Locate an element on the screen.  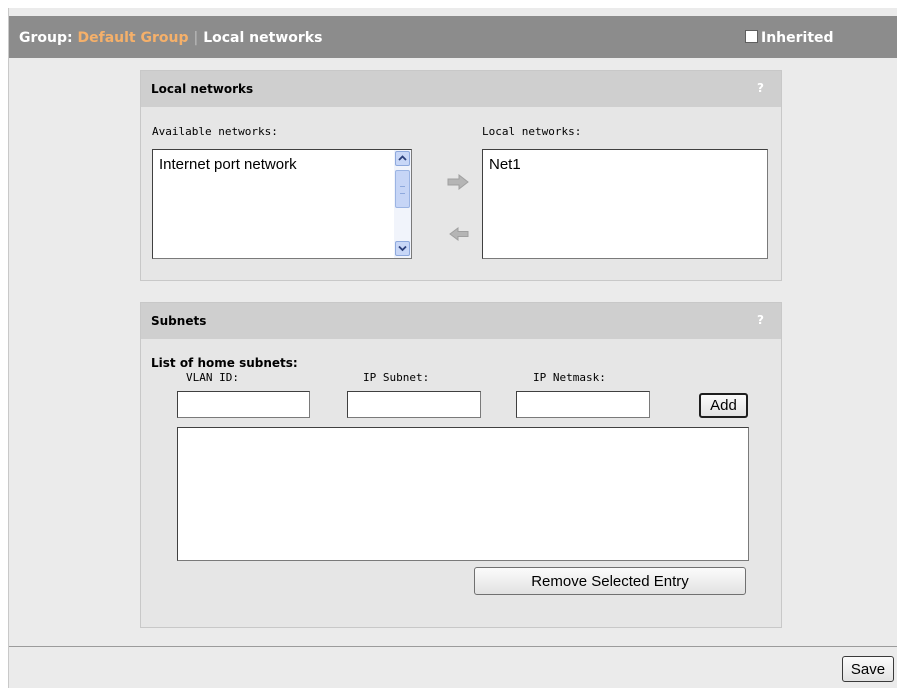
inherited-label: Inherited is located at coordinates (797, 38).